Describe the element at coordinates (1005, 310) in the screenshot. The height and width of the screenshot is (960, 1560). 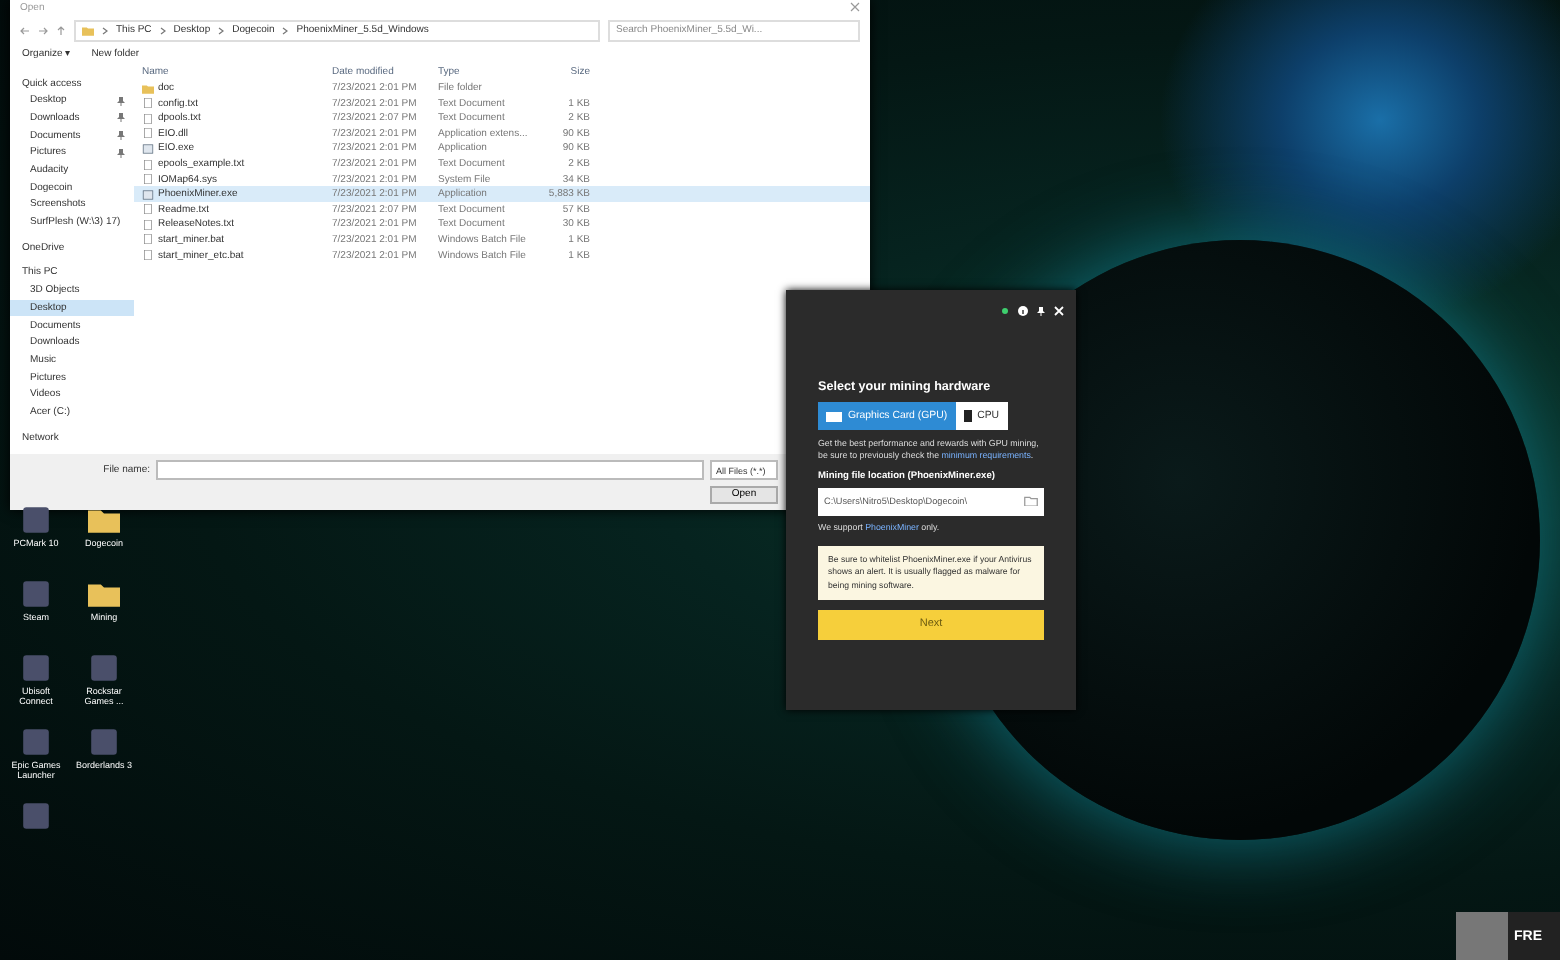
I see `status-dot-icon` at that location.